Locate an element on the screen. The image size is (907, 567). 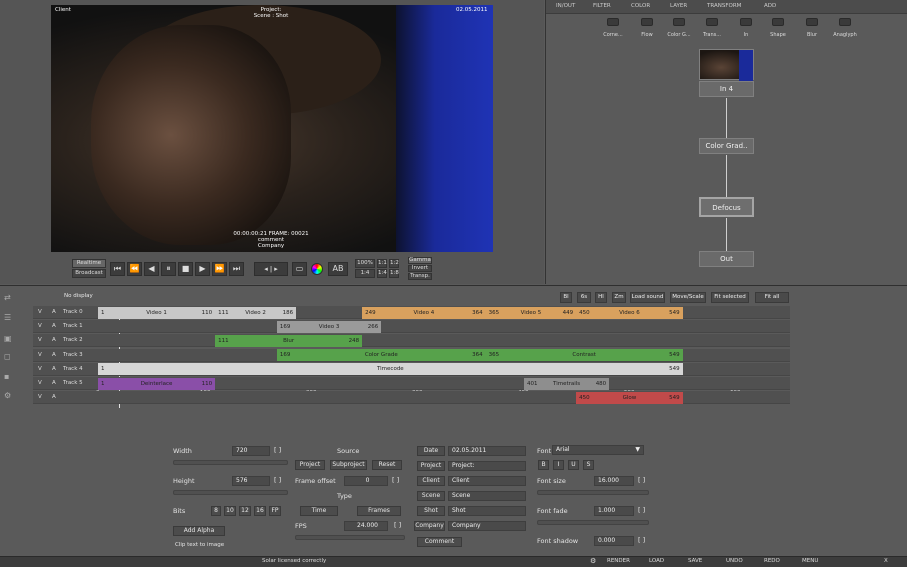
play-icon: ▶ is located at coordinates (202, 269).